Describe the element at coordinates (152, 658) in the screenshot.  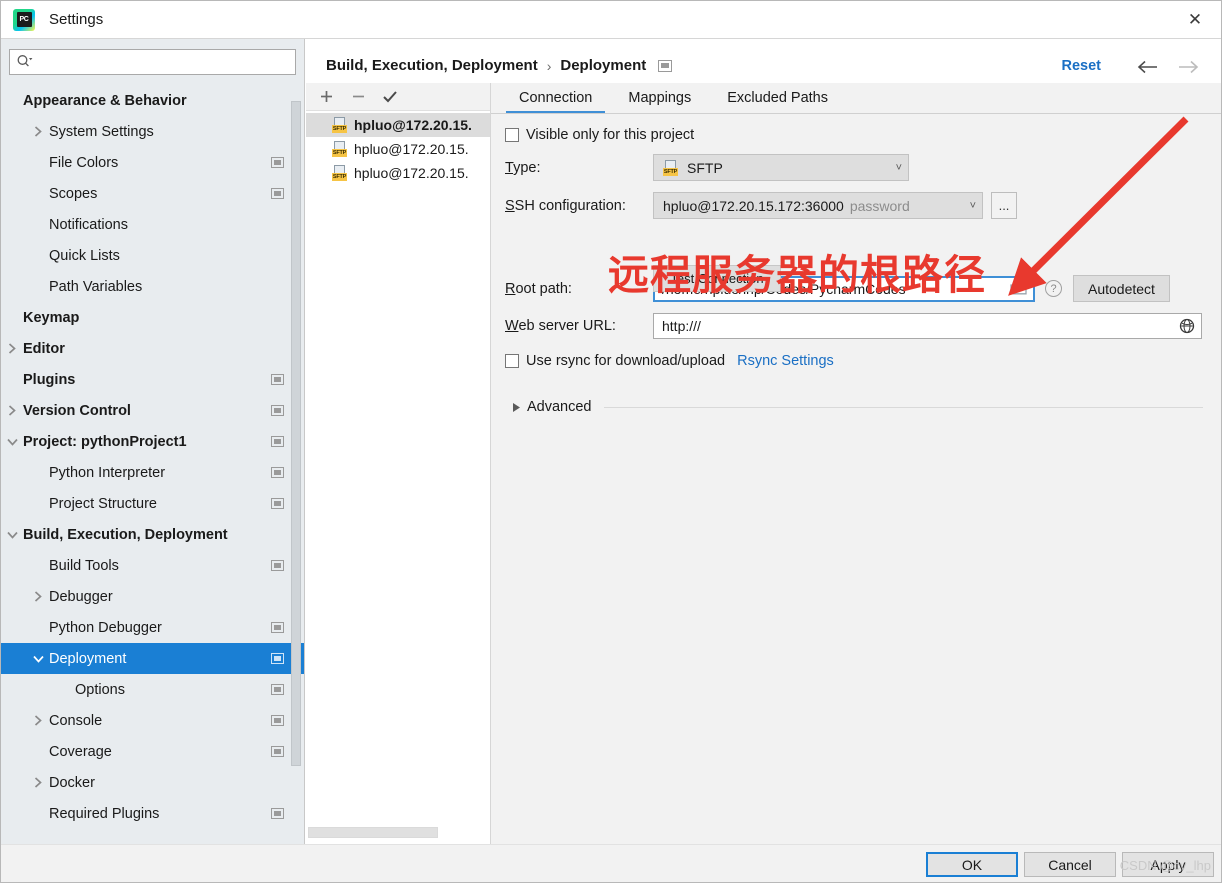
I see `sidebar-item-deployment: Deployment` at that location.